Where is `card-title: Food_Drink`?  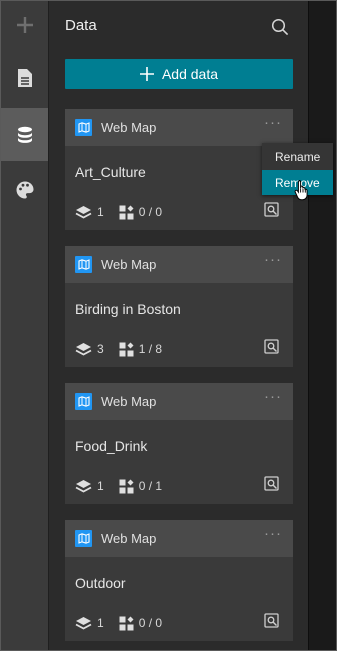
card-title: Food_Drink is located at coordinates (111, 446).